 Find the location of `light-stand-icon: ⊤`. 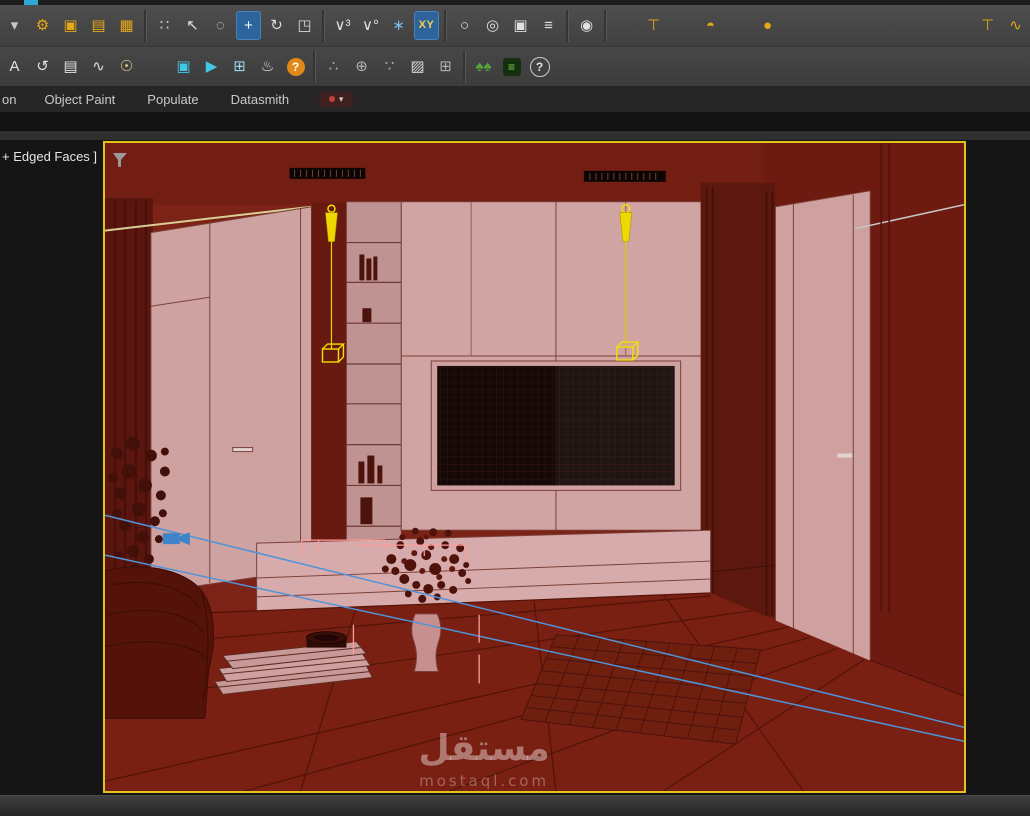

light-stand-icon: ⊤ is located at coordinates (653, 25).